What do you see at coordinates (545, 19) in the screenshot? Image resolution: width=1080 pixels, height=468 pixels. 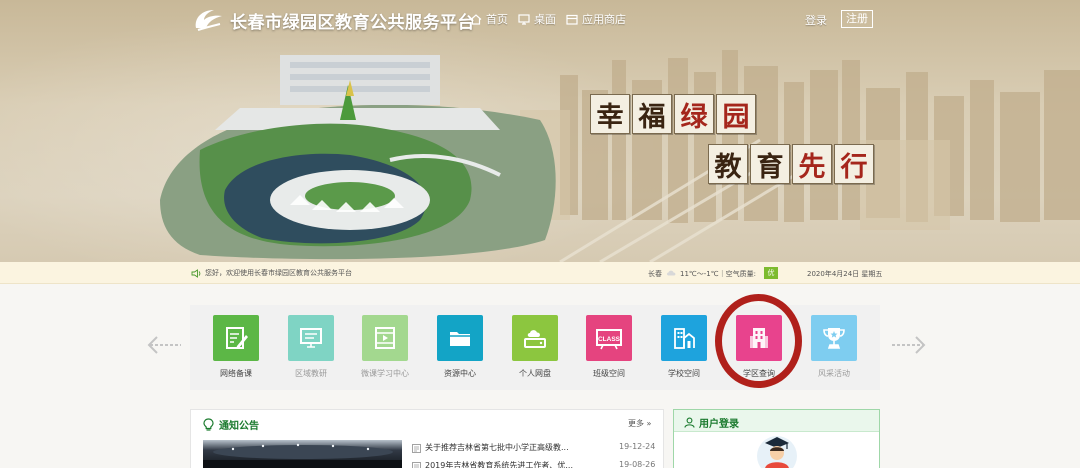 I see `nav-desktop-label: 桌面` at bounding box center [545, 19].